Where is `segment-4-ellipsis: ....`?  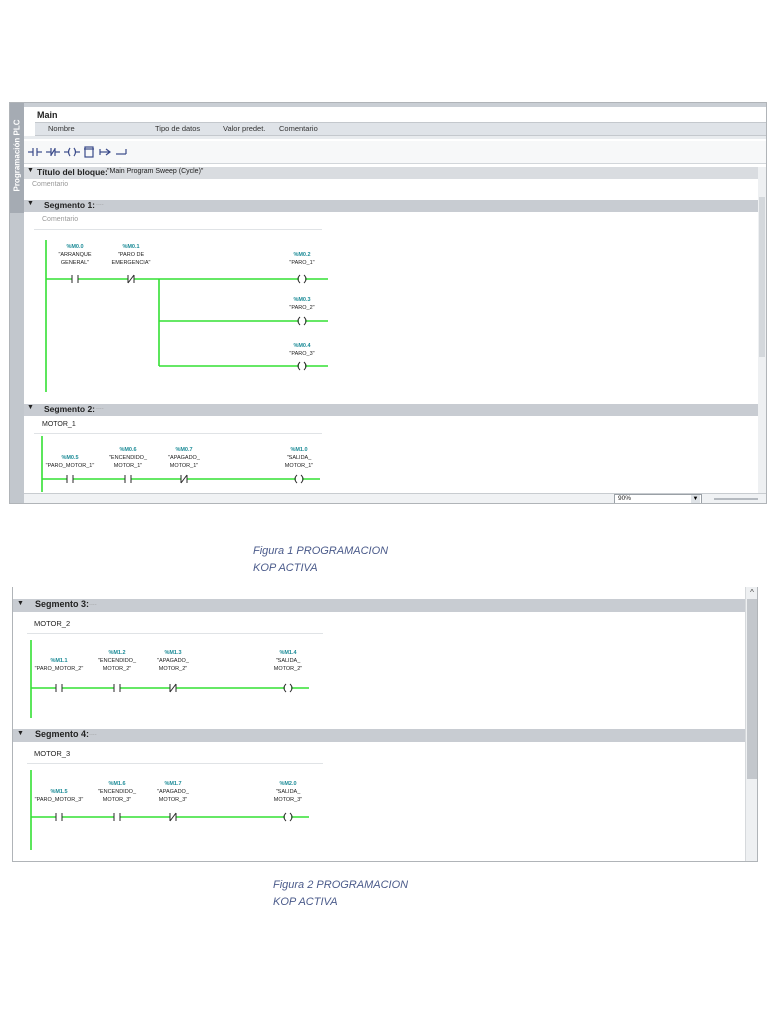 segment-4-ellipsis: .... is located at coordinates (93, 733).